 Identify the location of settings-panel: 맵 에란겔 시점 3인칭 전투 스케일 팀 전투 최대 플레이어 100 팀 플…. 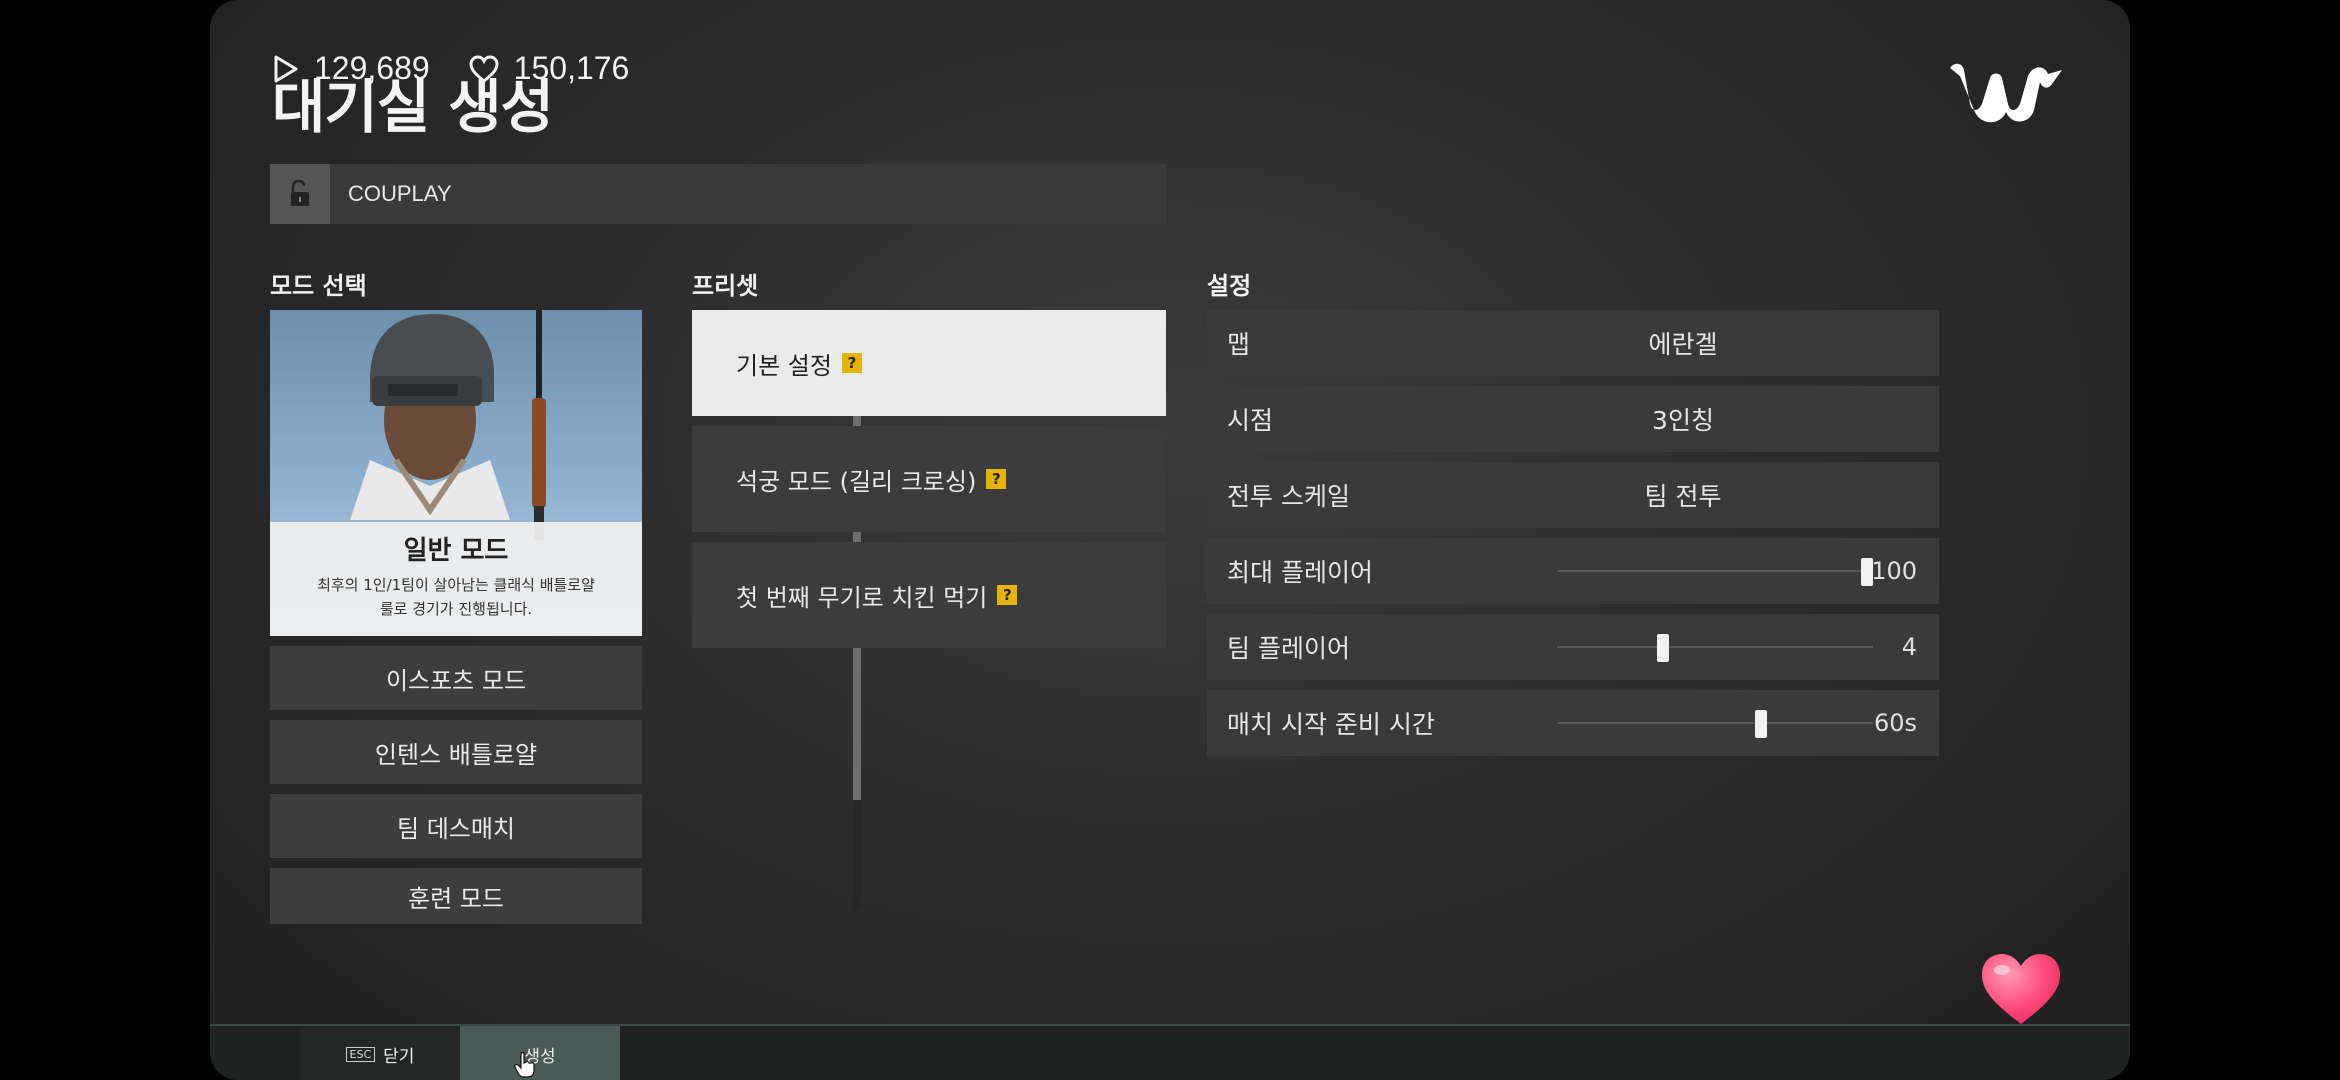
(1573, 538).